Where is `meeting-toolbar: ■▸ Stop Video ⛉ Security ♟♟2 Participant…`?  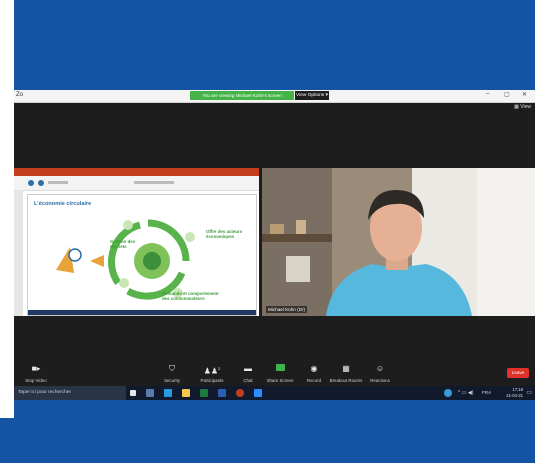 meeting-toolbar: ■▸ Stop Video ⛉ Security ♟♟2 Participant… is located at coordinates (274, 373).